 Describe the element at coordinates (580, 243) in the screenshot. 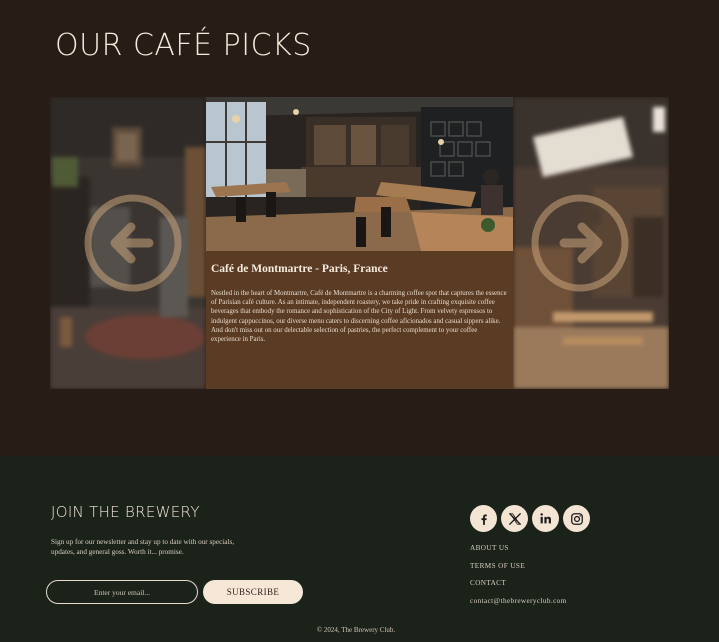

I see `arrow-right-icon` at that location.